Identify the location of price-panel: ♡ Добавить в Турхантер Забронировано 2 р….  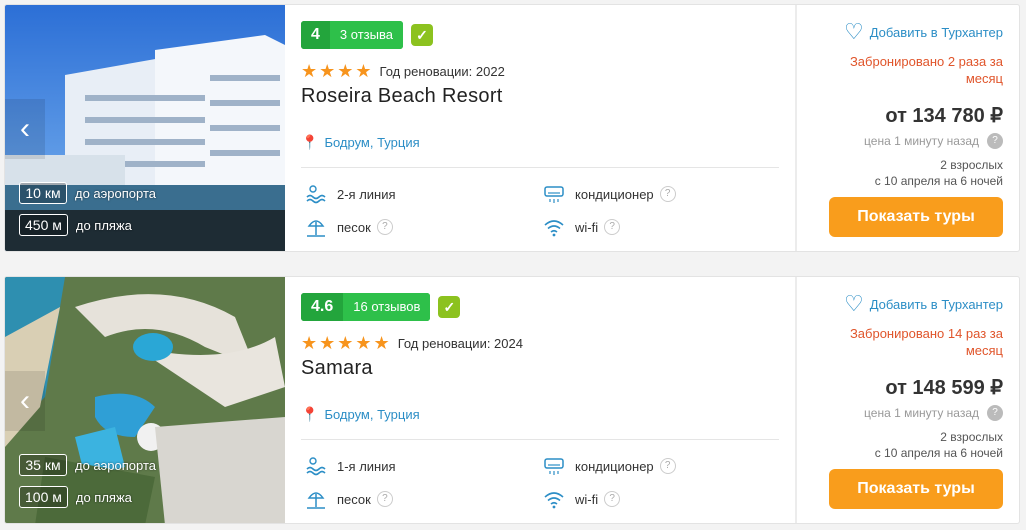
(907, 128).